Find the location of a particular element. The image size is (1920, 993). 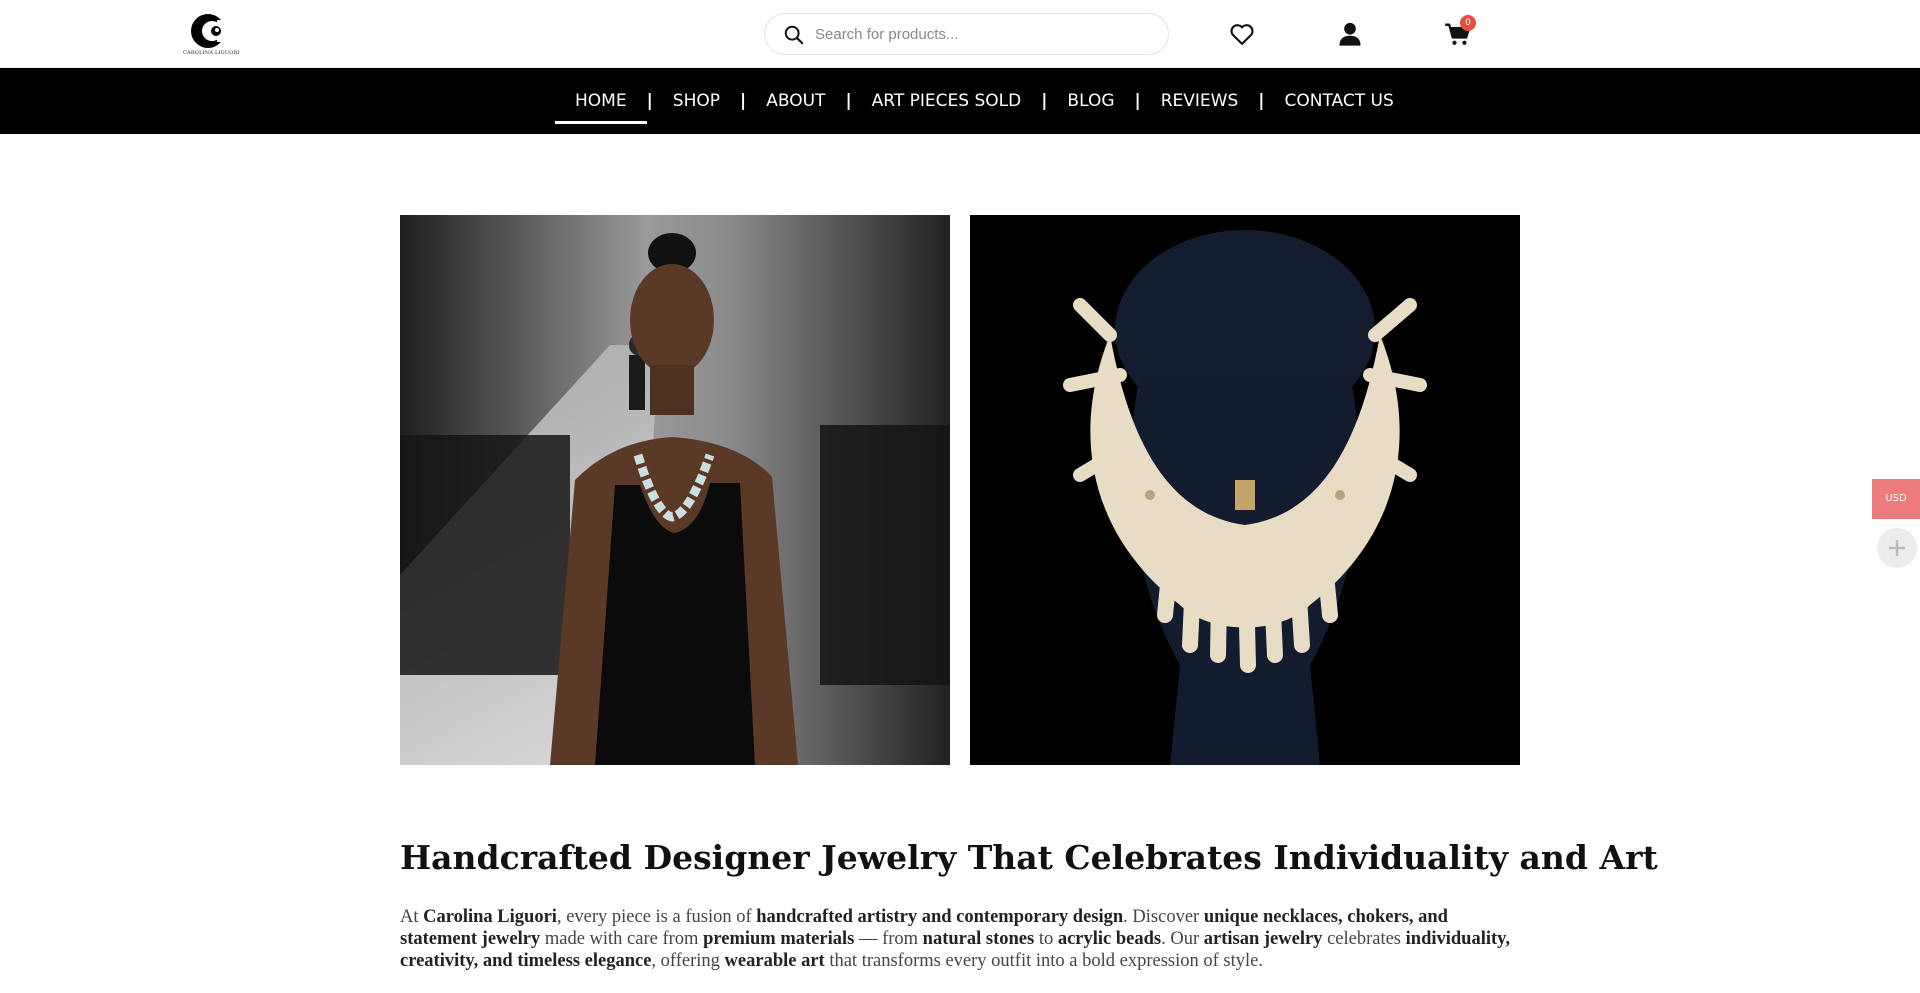

expand-button is located at coordinates (1897, 548).